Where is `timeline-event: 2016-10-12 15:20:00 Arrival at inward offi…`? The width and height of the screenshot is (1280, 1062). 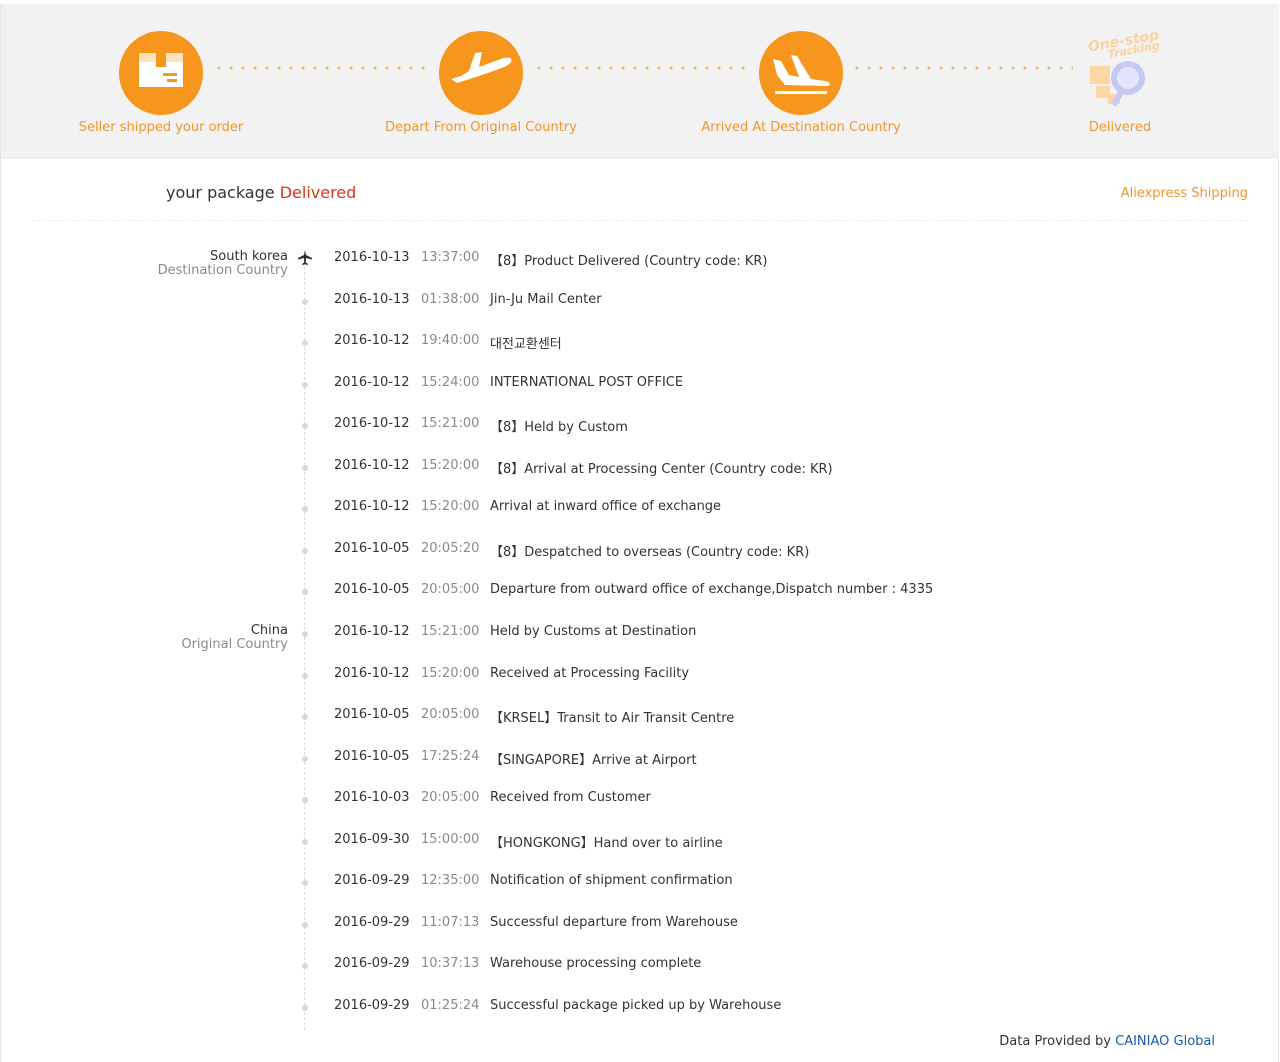
timeline-event: 2016-10-12 15:20:00 Arrival at inward offi… is located at coordinates (640, 510).